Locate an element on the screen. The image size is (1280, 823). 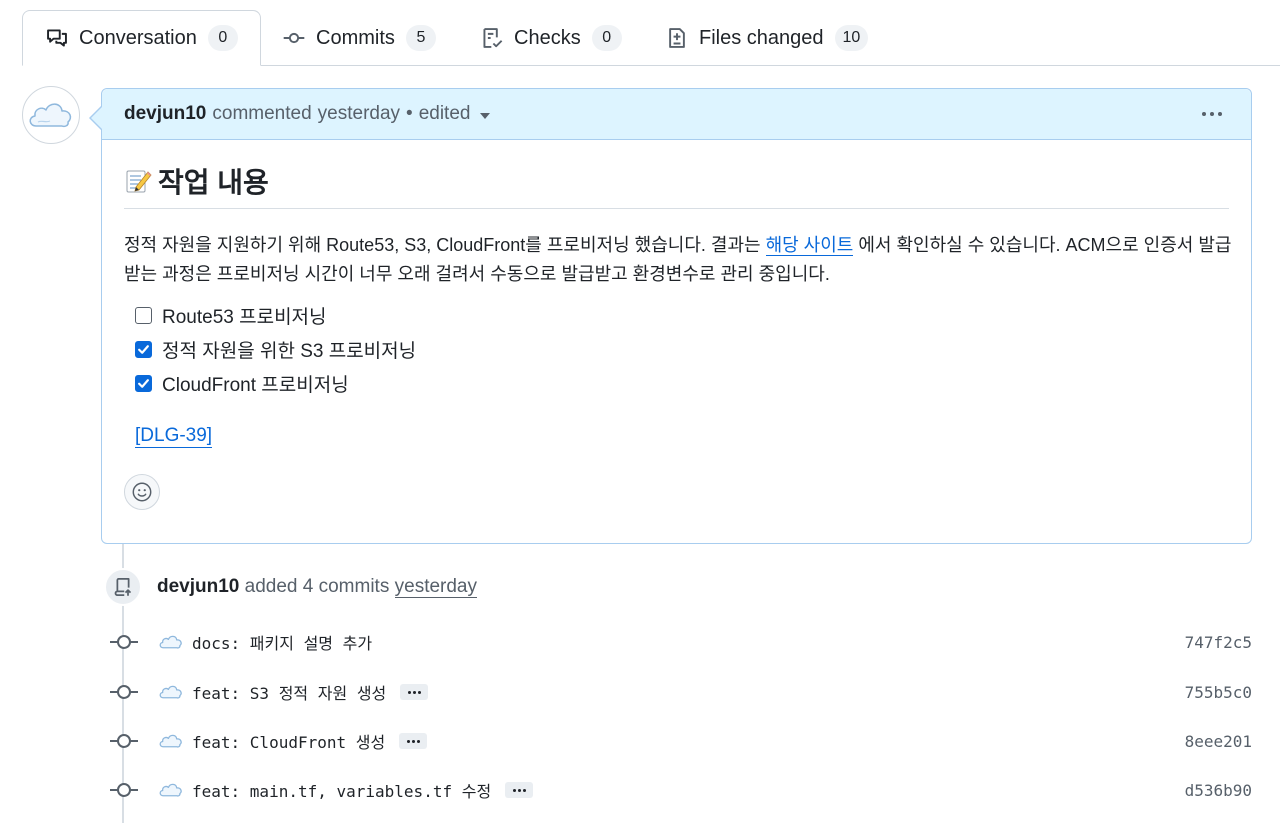
task-item: CloudFront 프로비저닝 is located at coordinates (242, 383).